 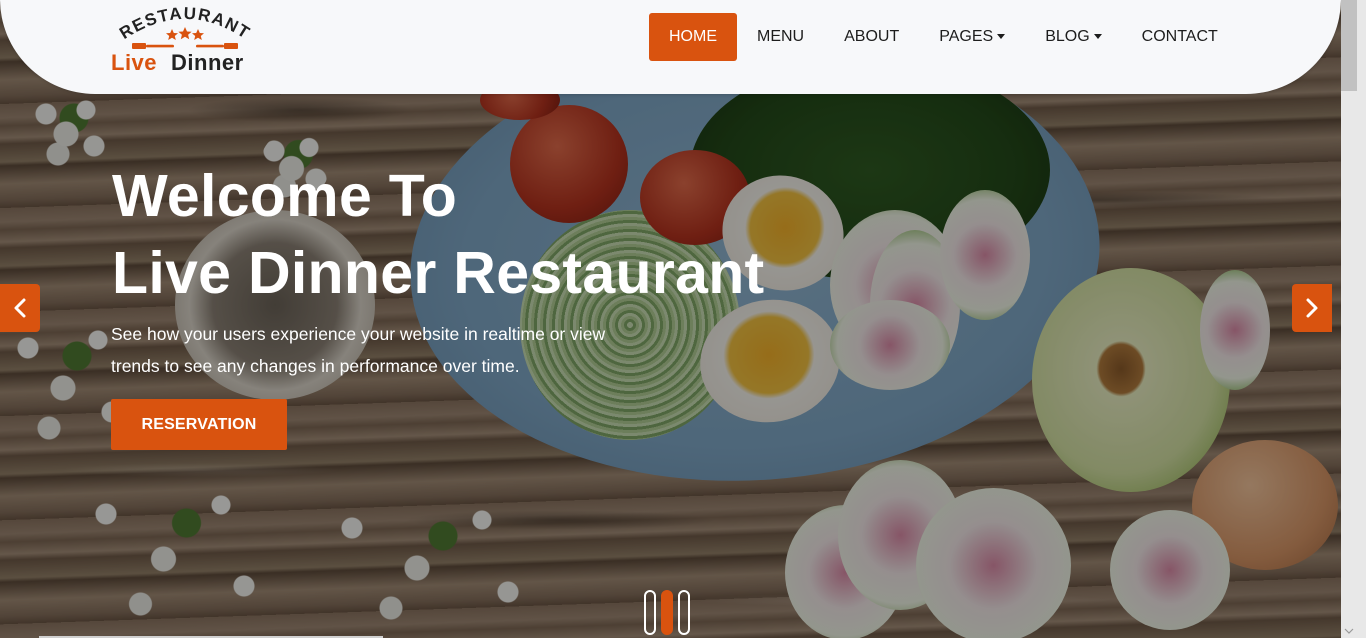 I want to click on nav-blog-label: BLOG, so click(x=1067, y=36).